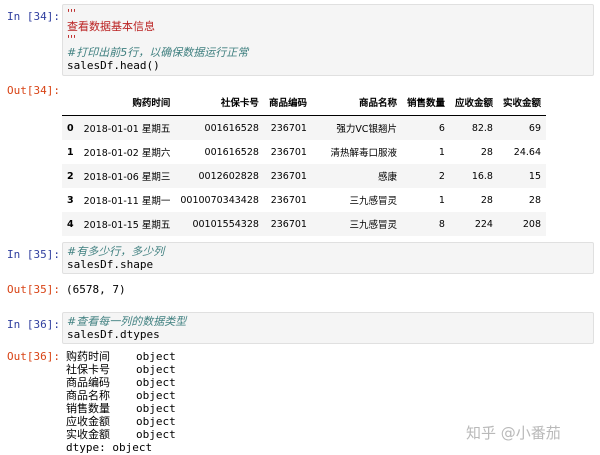 The width and height of the screenshot is (600, 455). I want to click on row-index: 1, so click(70, 152).